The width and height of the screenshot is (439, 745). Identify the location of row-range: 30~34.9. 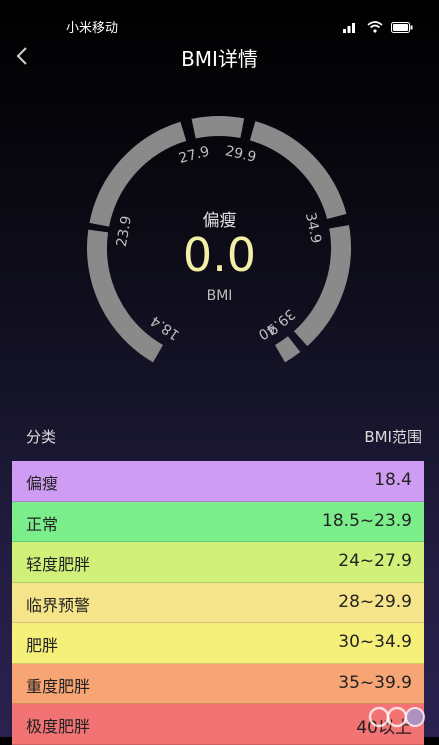
(375, 642).